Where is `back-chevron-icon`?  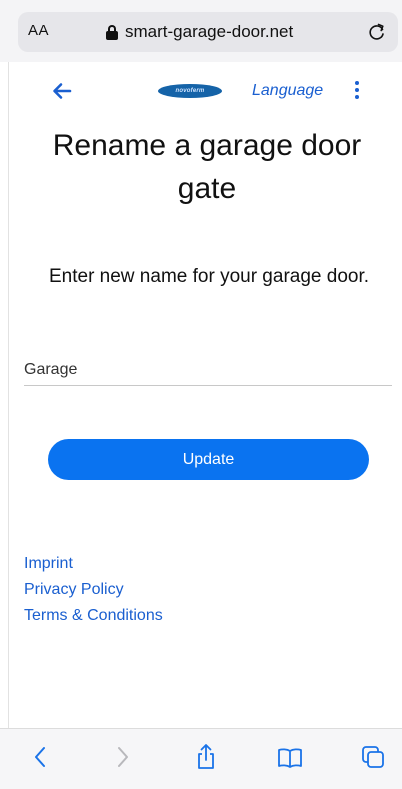
back-chevron-icon is located at coordinates (41, 757).